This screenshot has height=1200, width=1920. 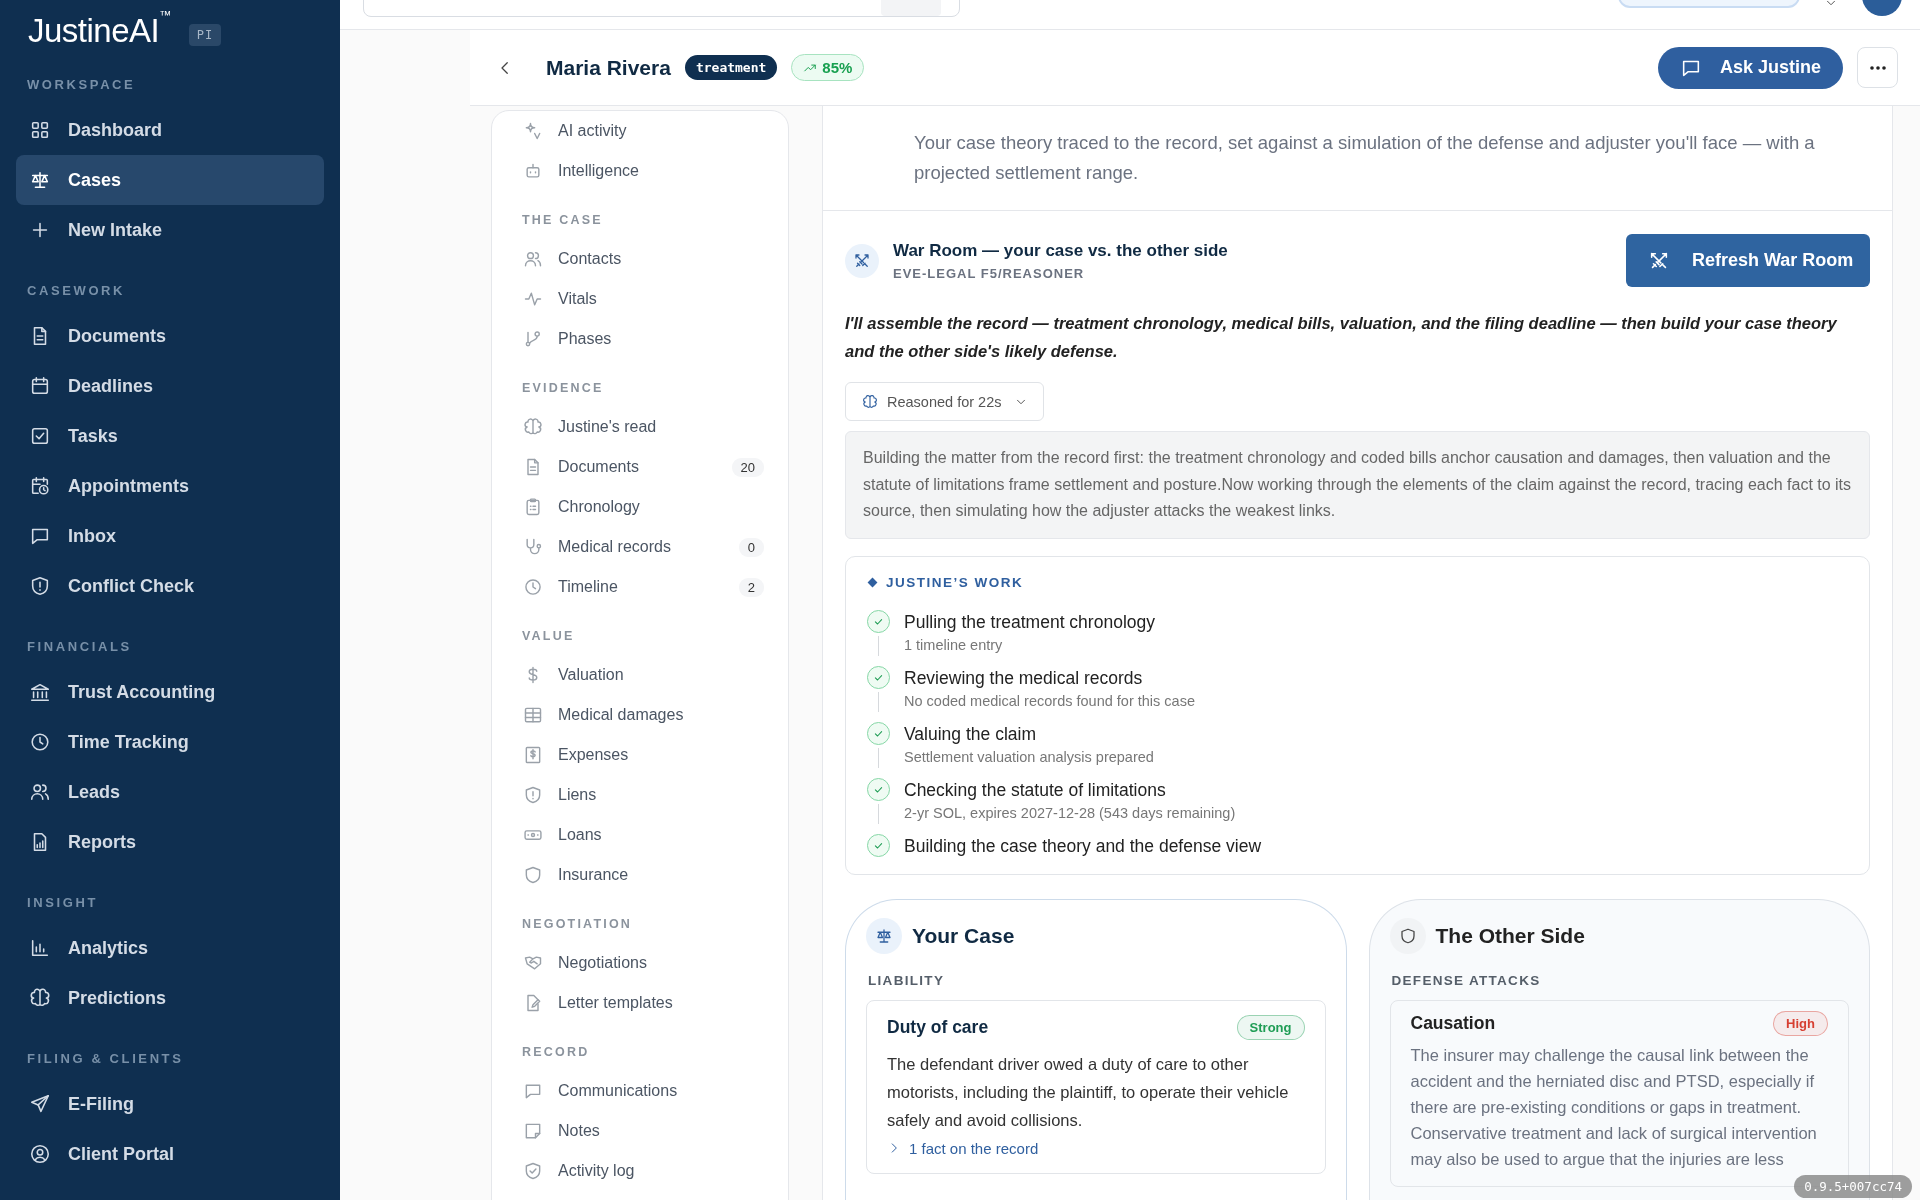 I want to click on table-icon, so click(x=533, y=715).